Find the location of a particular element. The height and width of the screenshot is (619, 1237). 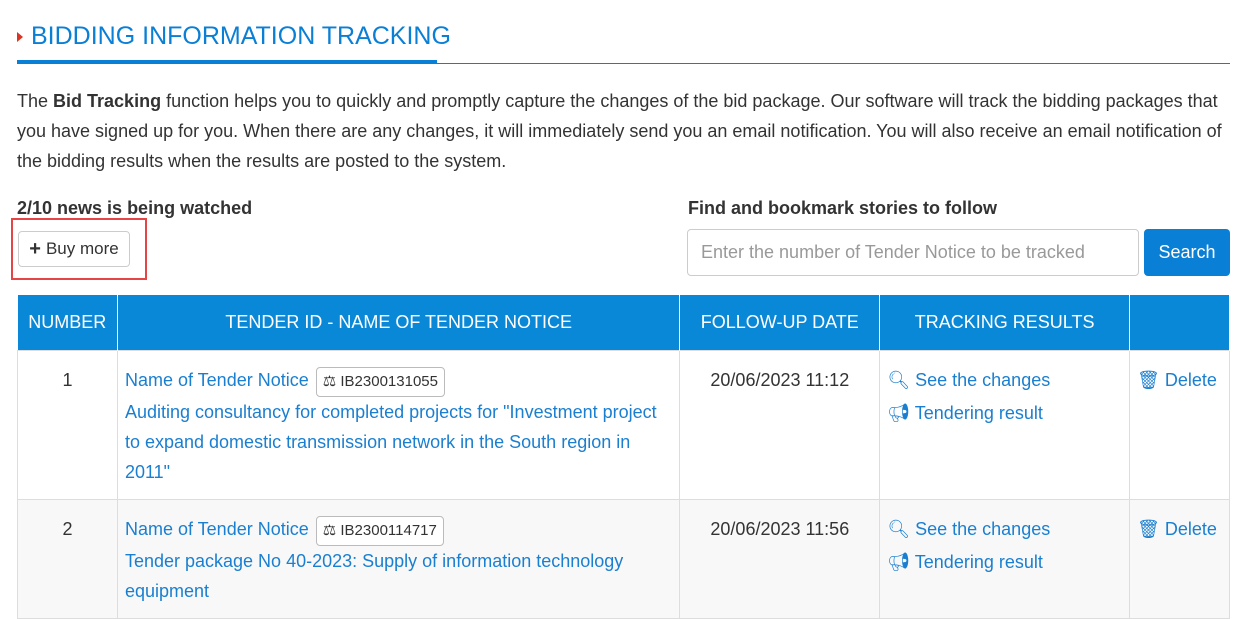

row-number: 1 is located at coordinates (67, 424).